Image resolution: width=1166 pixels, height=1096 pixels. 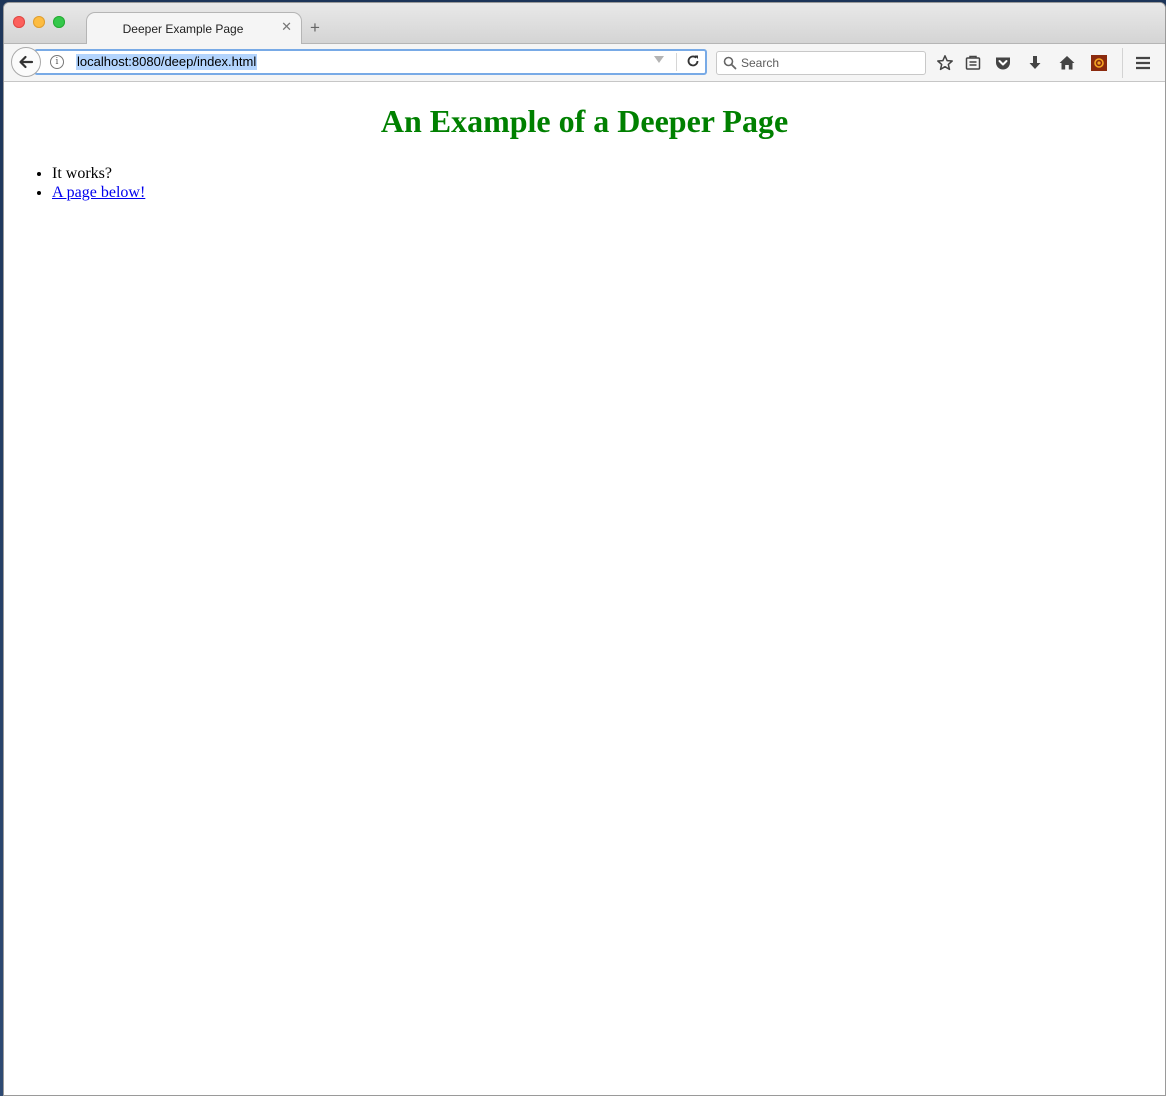 I want to click on back-button, so click(x=26, y=62).